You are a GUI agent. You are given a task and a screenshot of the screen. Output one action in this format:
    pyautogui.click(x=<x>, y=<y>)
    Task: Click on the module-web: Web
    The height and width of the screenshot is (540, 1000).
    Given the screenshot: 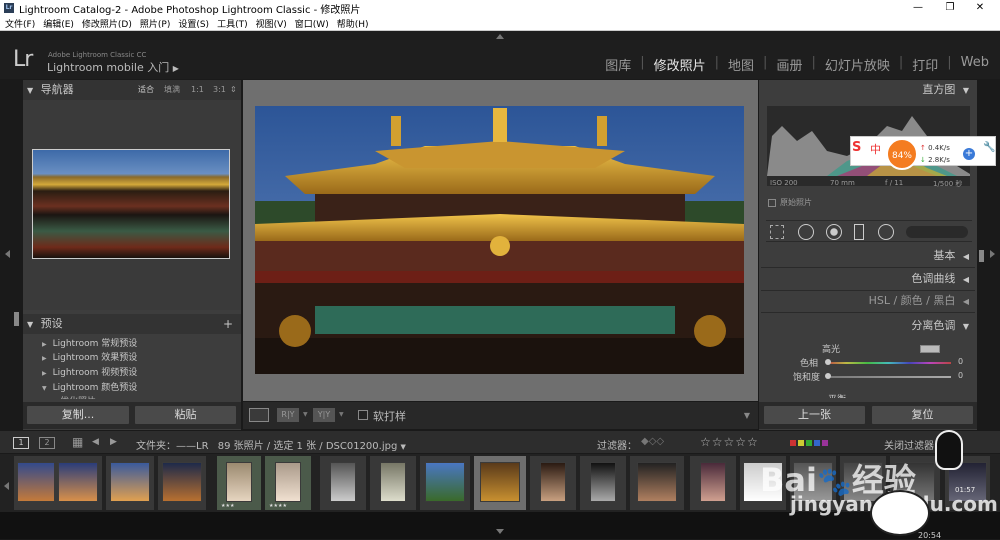 What is the action you would take?
    pyautogui.click(x=975, y=64)
    